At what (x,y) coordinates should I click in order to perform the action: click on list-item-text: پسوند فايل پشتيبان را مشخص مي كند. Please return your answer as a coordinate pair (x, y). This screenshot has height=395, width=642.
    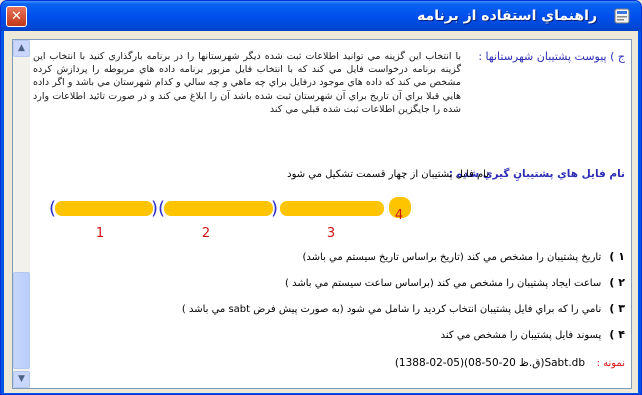
    Looking at the image, I should click on (521, 335).